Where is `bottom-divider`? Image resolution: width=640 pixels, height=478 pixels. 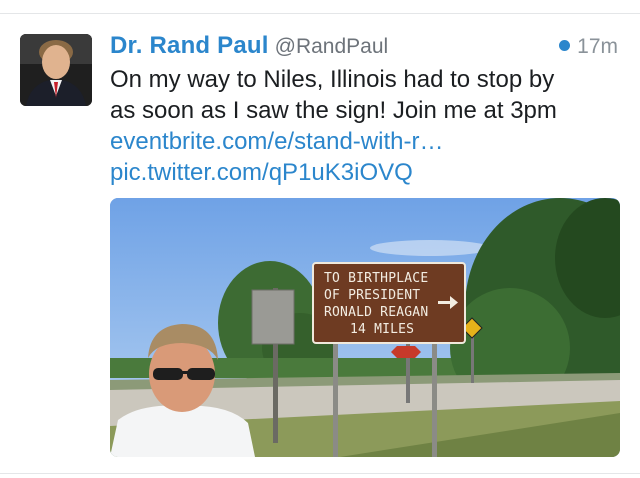 bottom-divider is located at coordinates (320, 473).